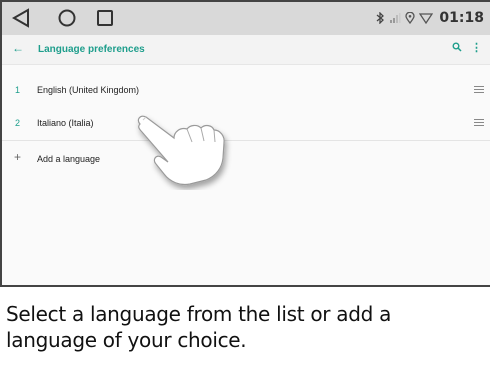  I want to click on wifi-icon, so click(426, 18).